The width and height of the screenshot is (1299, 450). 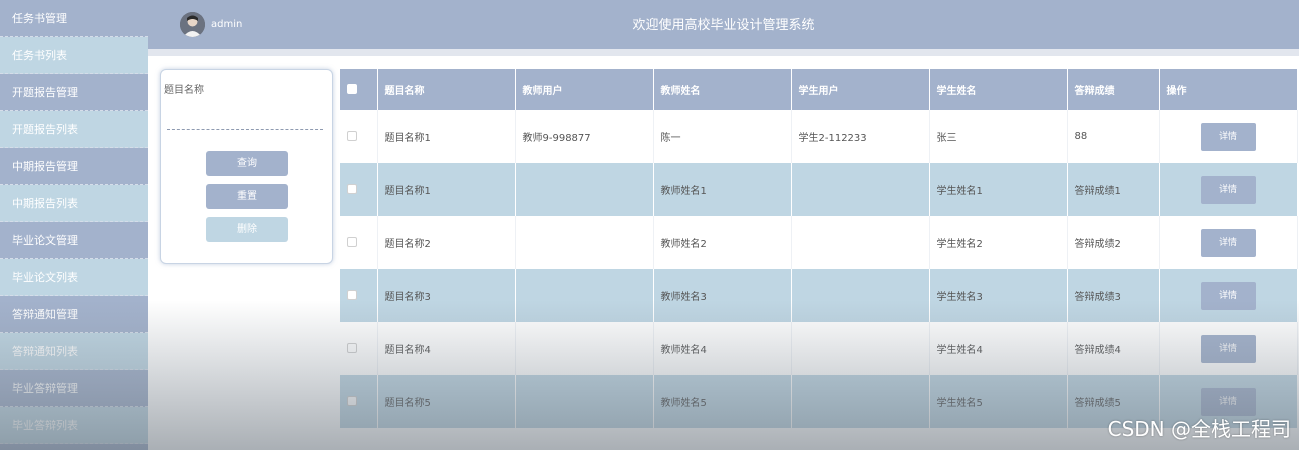 What do you see at coordinates (998, 401) in the screenshot?
I see `cell-student-name: 学生姓名5` at bounding box center [998, 401].